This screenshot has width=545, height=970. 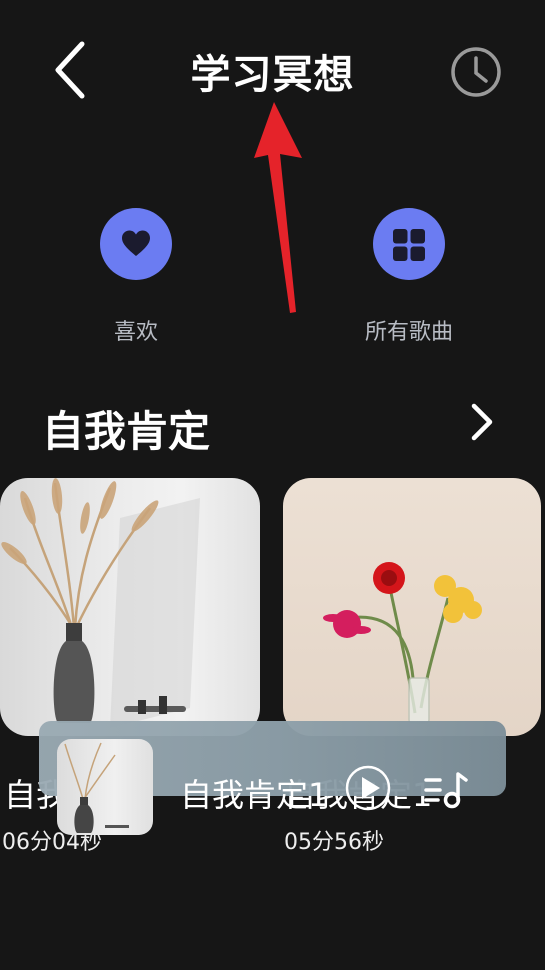 I want to click on clock-icon, so click(x=476, y=72).